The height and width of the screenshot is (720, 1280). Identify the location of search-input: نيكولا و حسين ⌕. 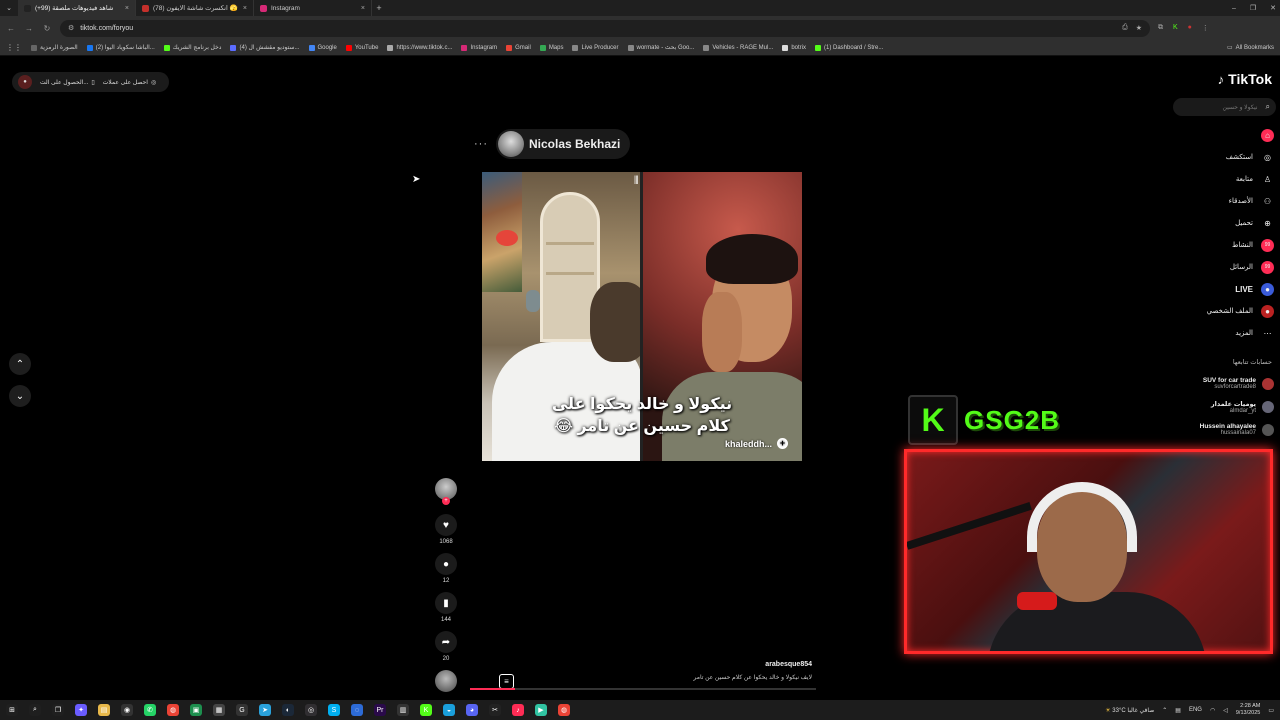
(1224, 107).